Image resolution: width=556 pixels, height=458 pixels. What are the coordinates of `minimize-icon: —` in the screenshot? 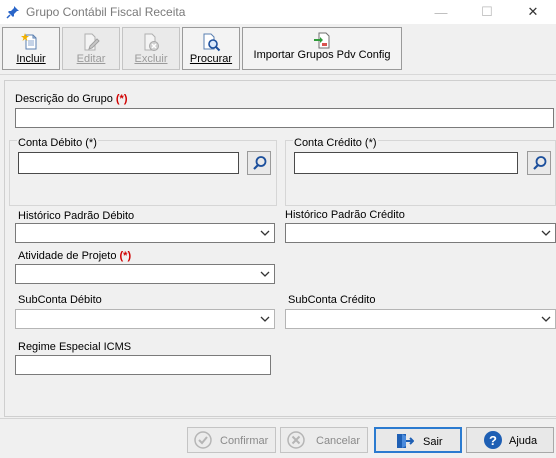 It's located at (441, 12).